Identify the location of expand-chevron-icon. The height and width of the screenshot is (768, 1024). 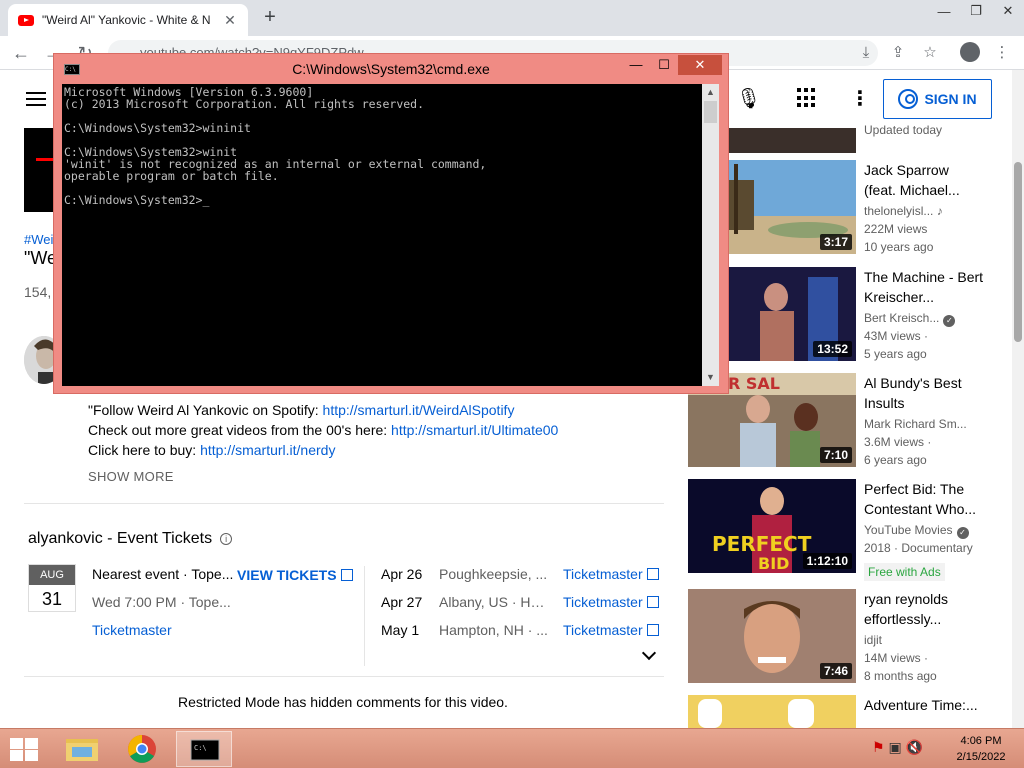
(649, 653).